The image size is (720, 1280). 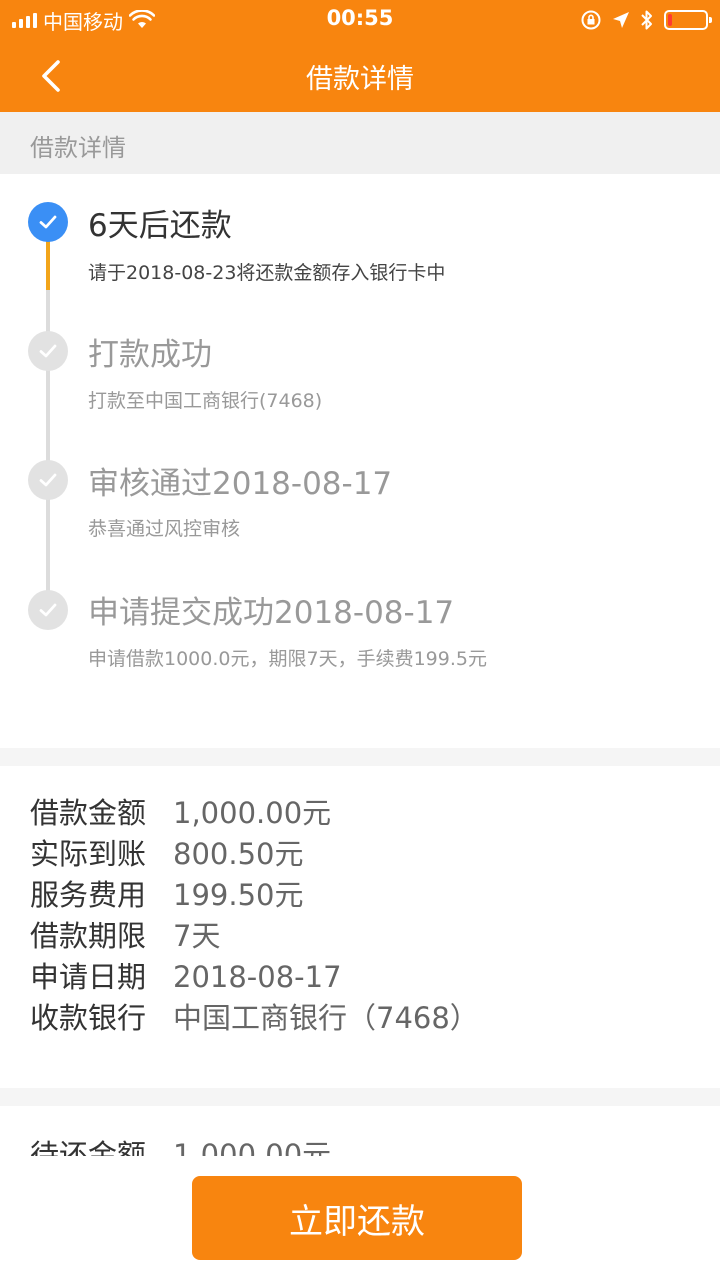 I want to click on detail-value: 2018-08-17, so click(x=257, y=977).